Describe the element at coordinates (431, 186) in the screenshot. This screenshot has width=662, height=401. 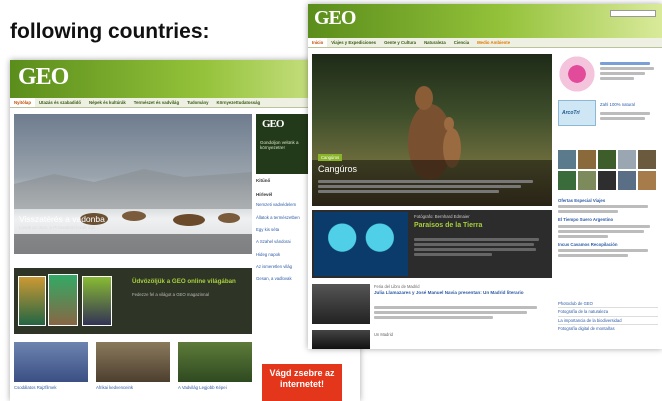
I see `spain-hero-caption` at that location.